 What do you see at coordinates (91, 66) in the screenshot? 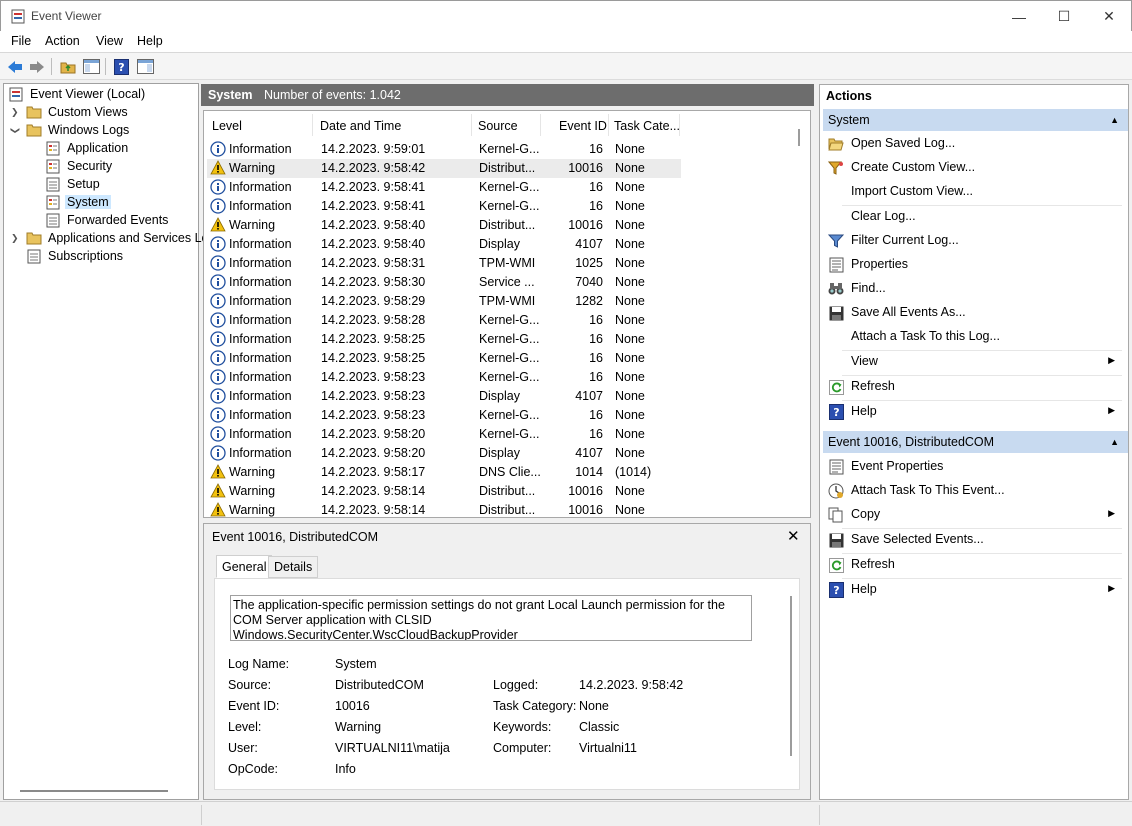
I see `show-hide-tree-icon` at bounding box center [91, 66].